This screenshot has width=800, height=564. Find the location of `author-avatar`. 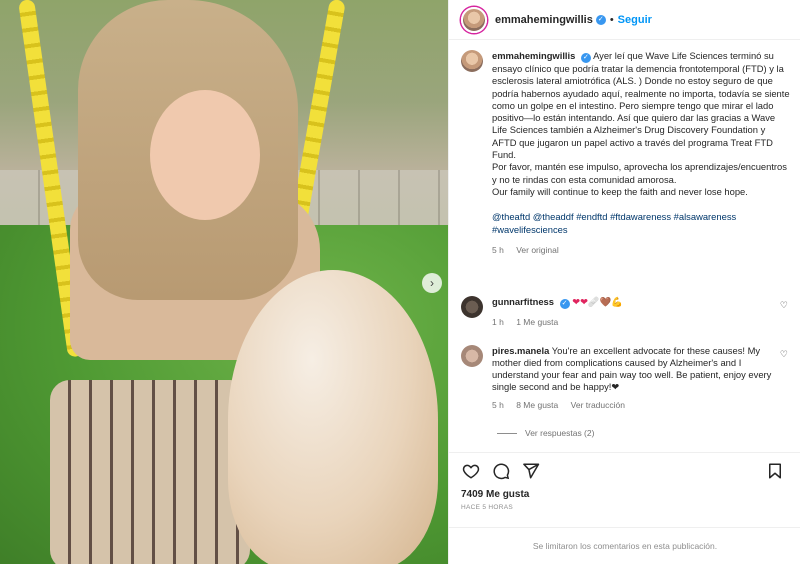

author-avatar is located at coordinates (474, 19).